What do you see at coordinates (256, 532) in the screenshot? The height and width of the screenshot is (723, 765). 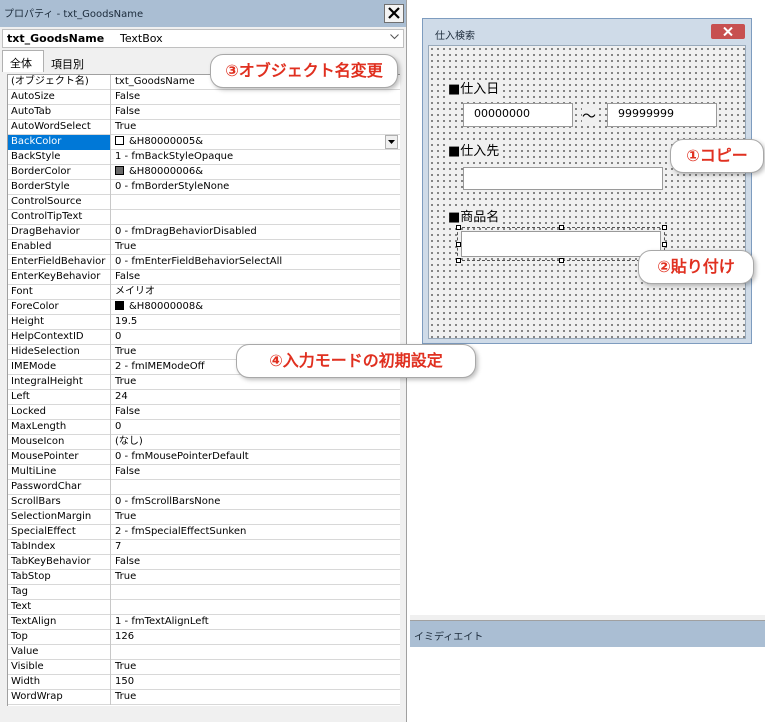 I see `property-value: 2 - fmSpecialEffectSunken` at bounding box center [256, 532].